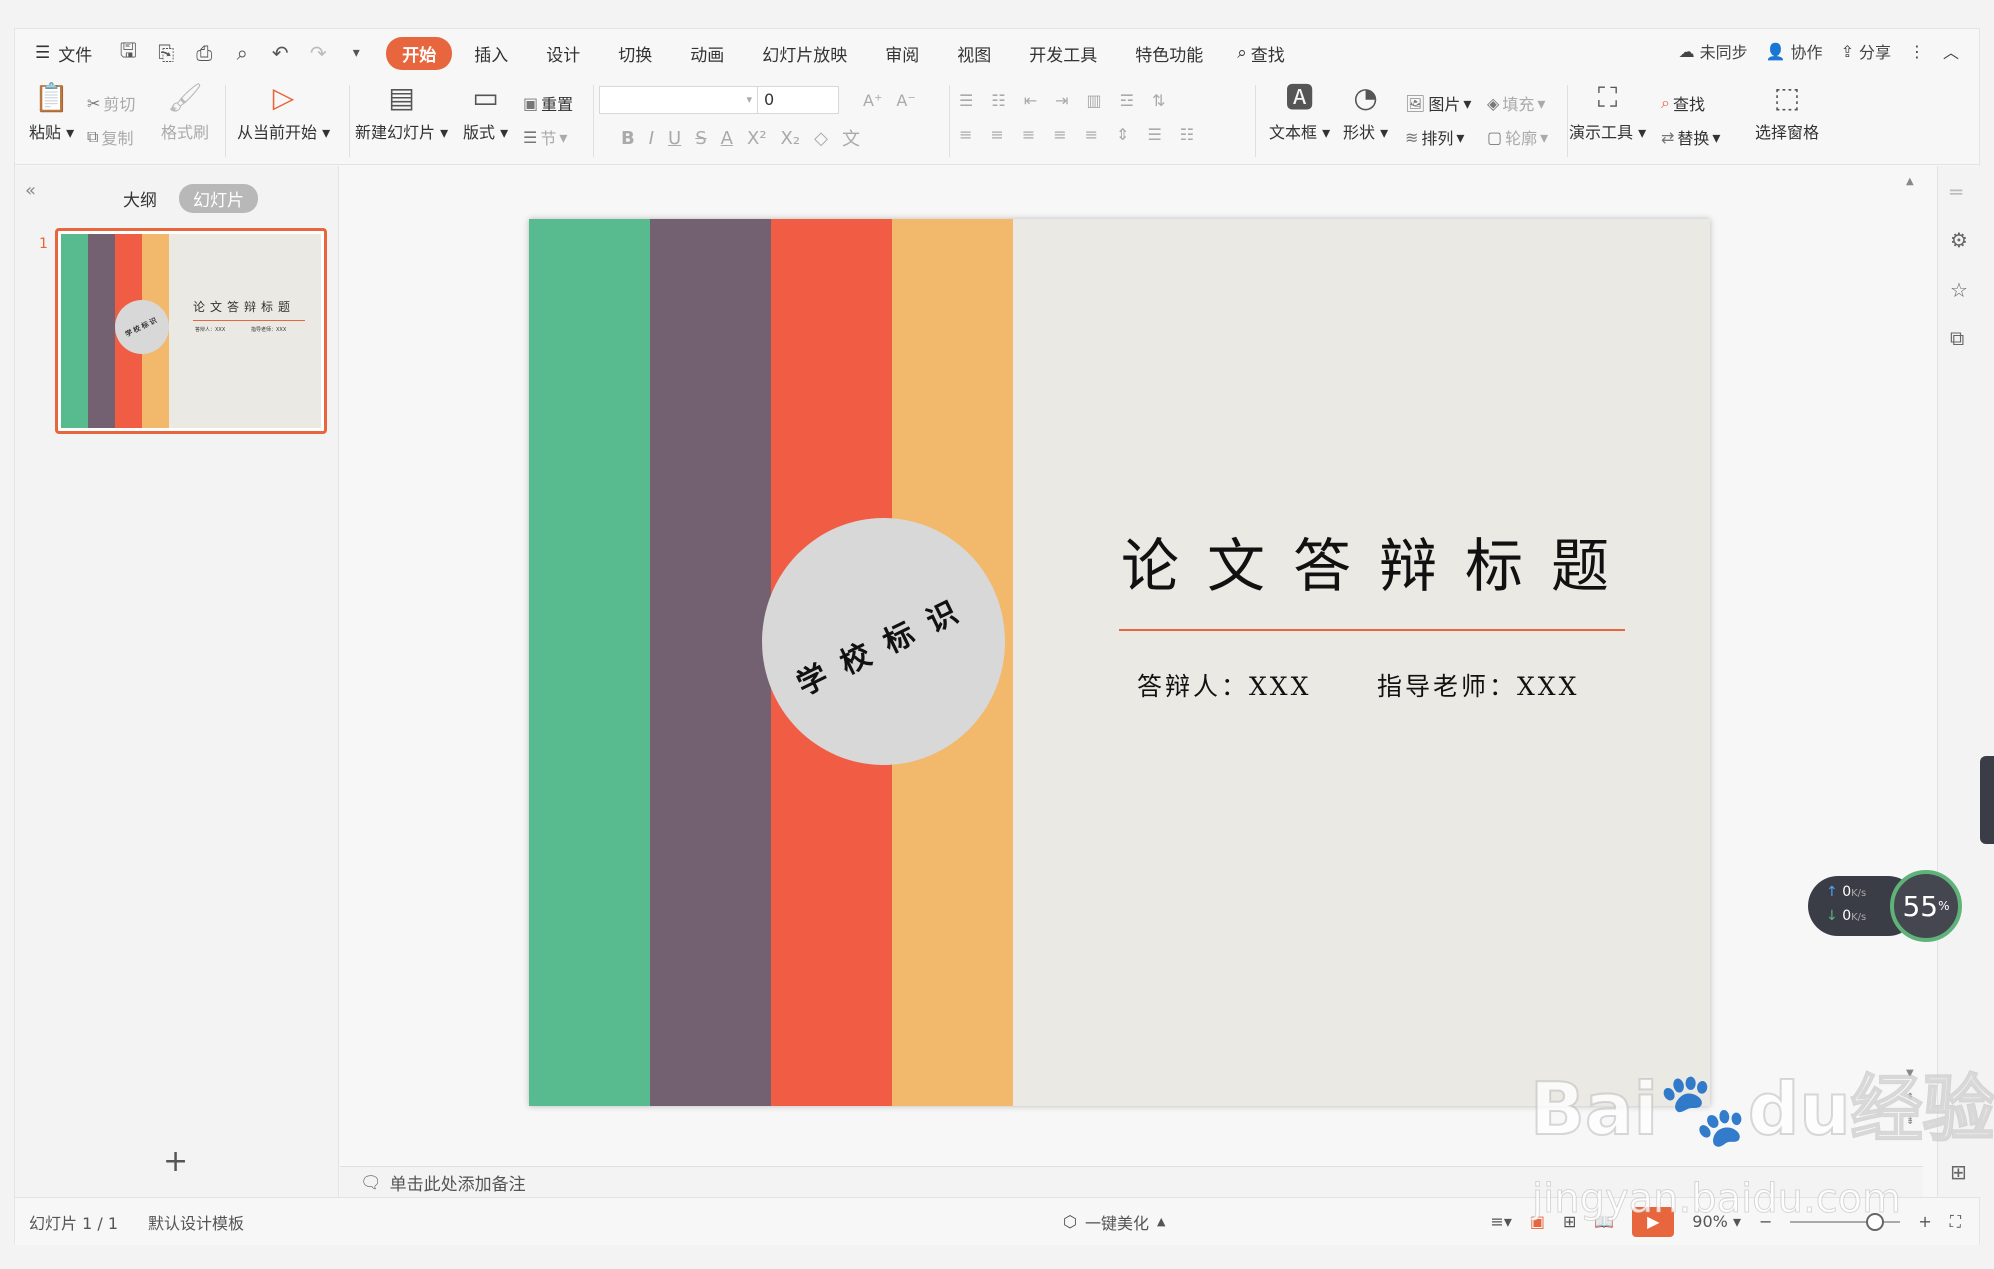  What do you see at coordinates (1158, 100) in the screenshot?
I see `text-direction-icon: ⇅` at bounding box center [1158, 100].